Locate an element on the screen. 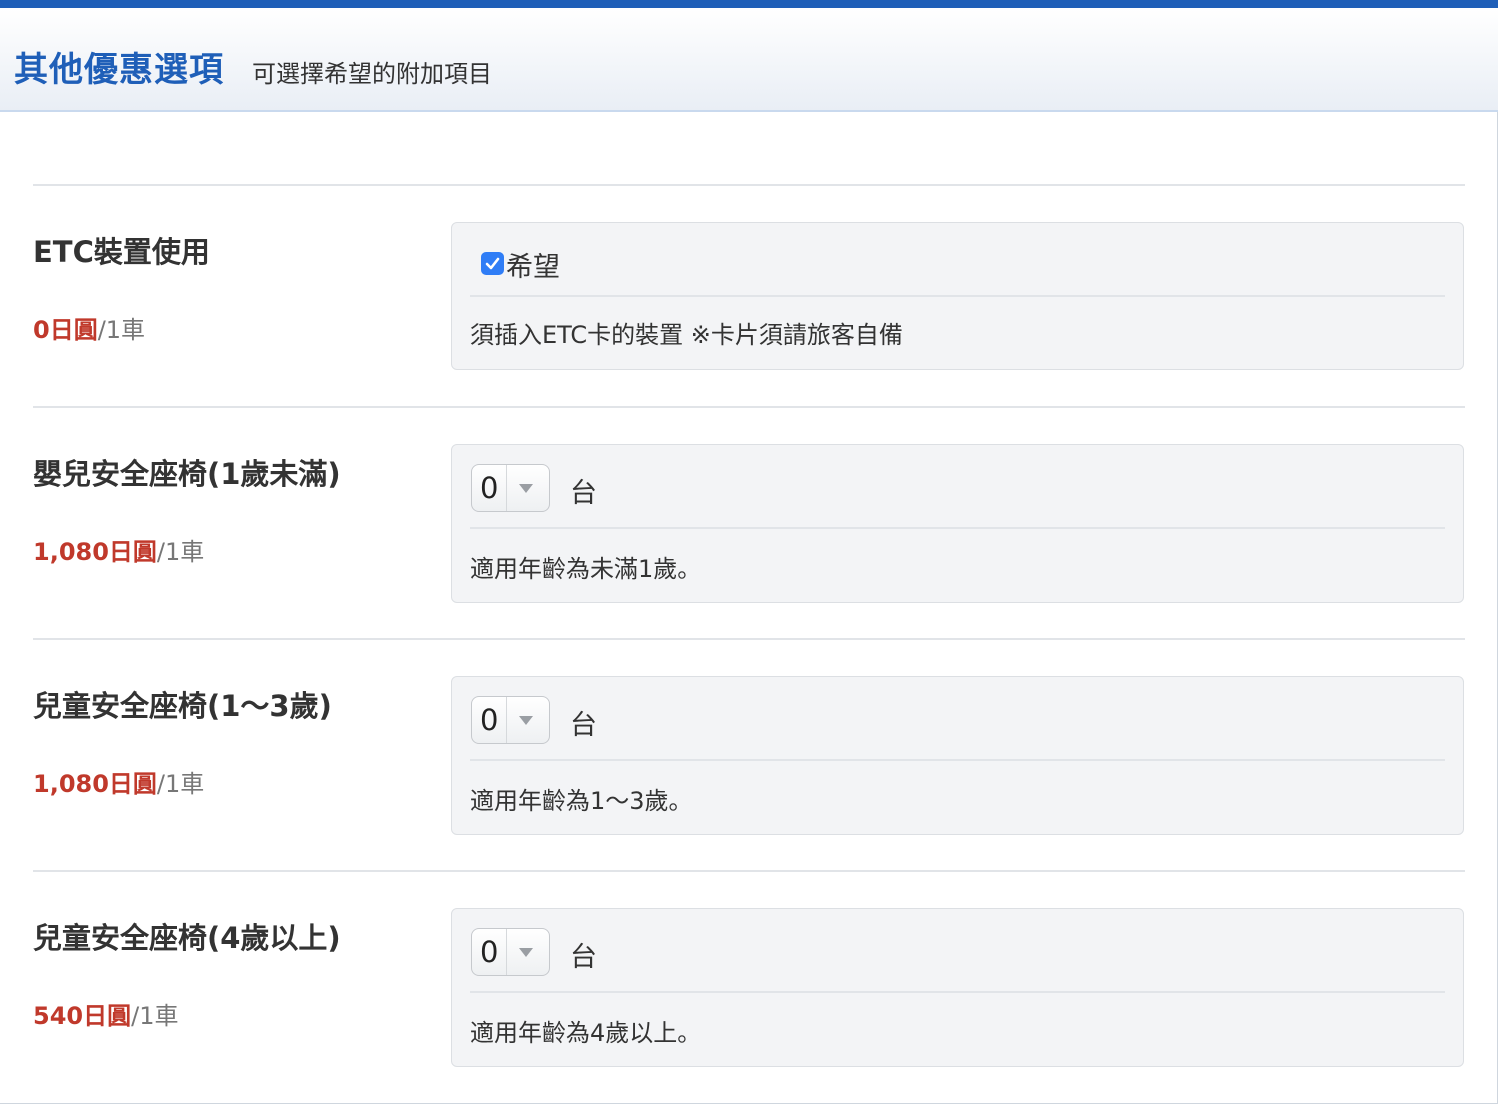 The image size is (1500, 1106). option-description: 適用年齡為未滿1歲。 is located at coordinates (586, 569).